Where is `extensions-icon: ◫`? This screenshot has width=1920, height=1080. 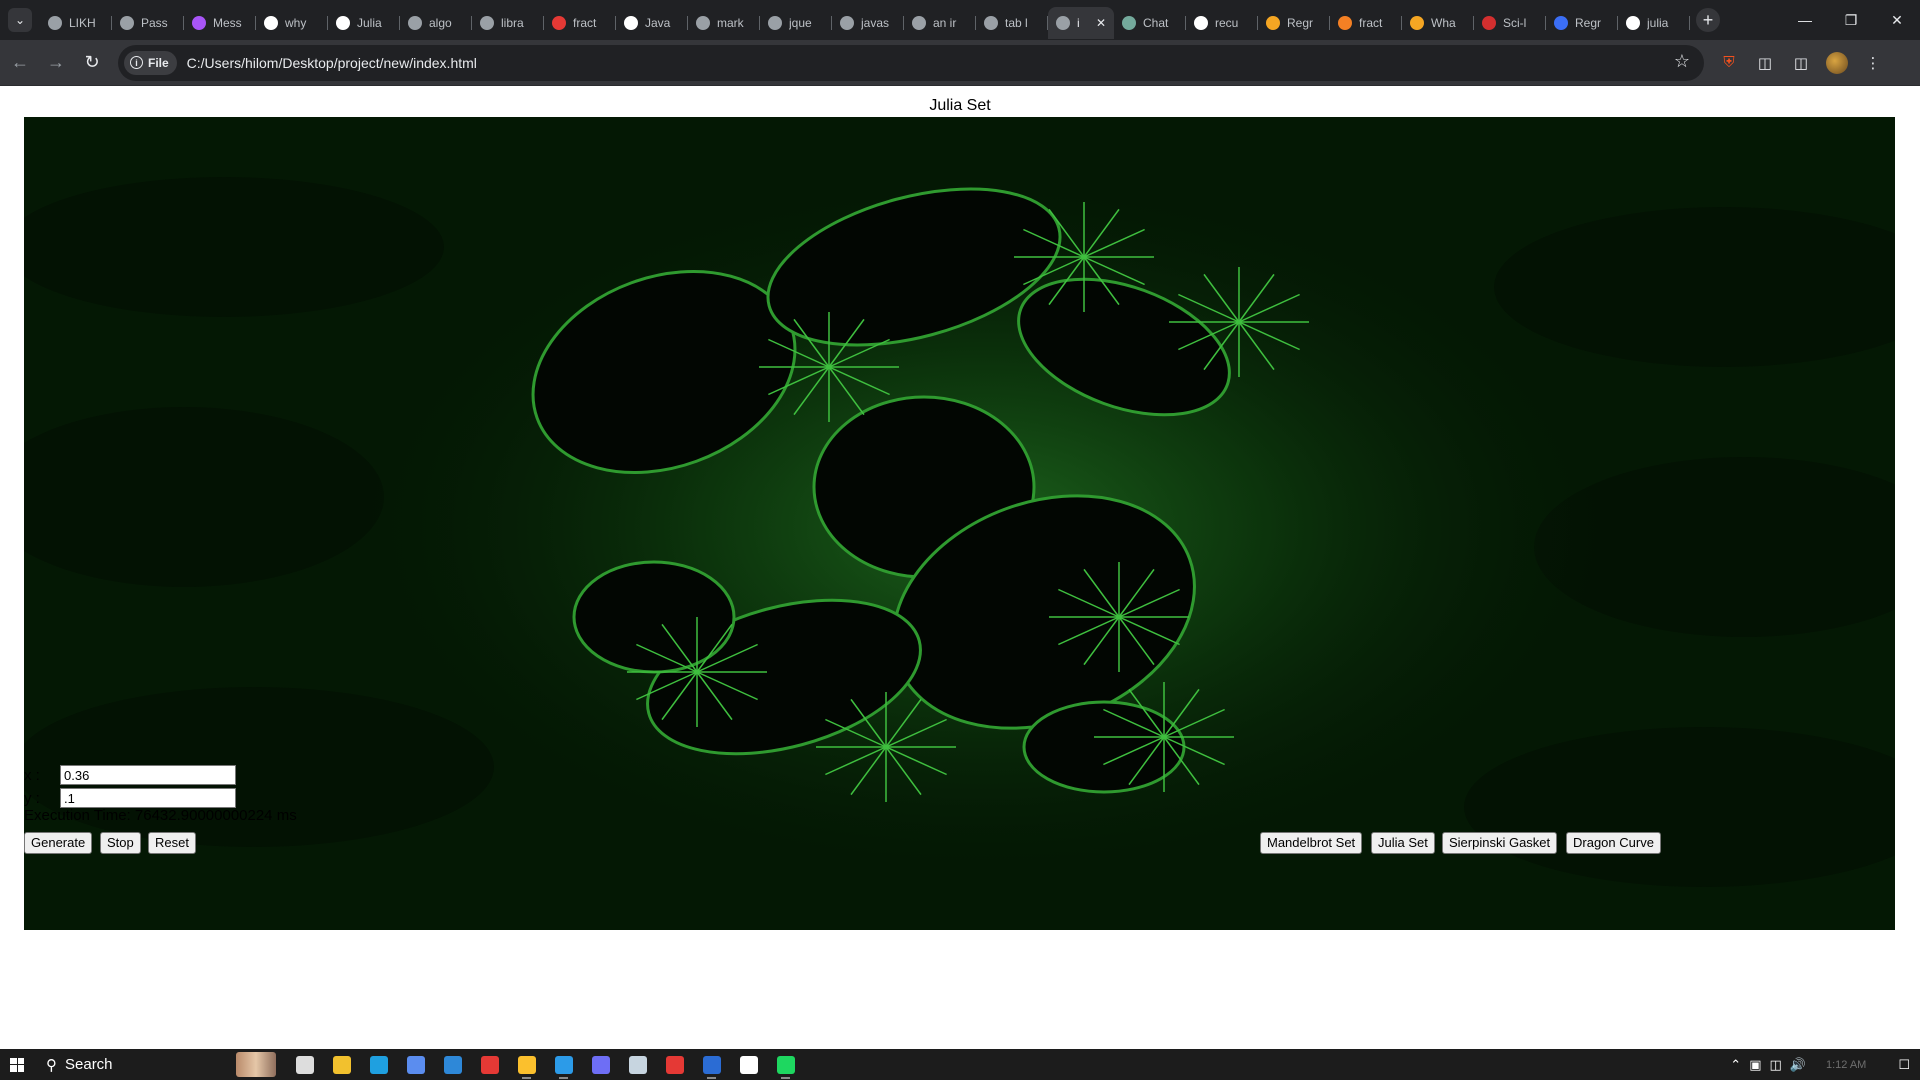 extensions-icon: ◫ is located at coordinates (1765, 63).